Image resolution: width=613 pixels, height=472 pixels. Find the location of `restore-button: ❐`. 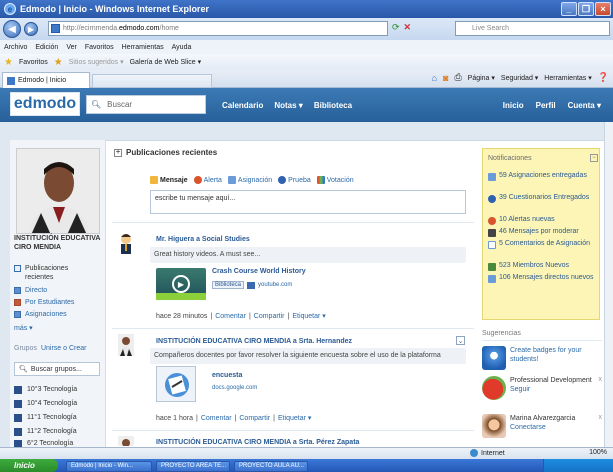

restore-button: ❐ is located at coordinates (586, 9).